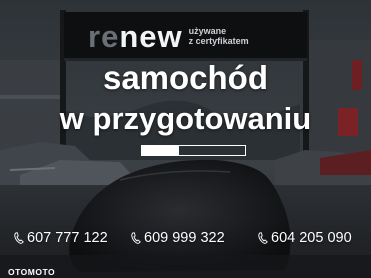  What do you see at coordinates (104, 36) in the screenshot?
I see `renew-logo-re: re` at bounding box center [104, 36].